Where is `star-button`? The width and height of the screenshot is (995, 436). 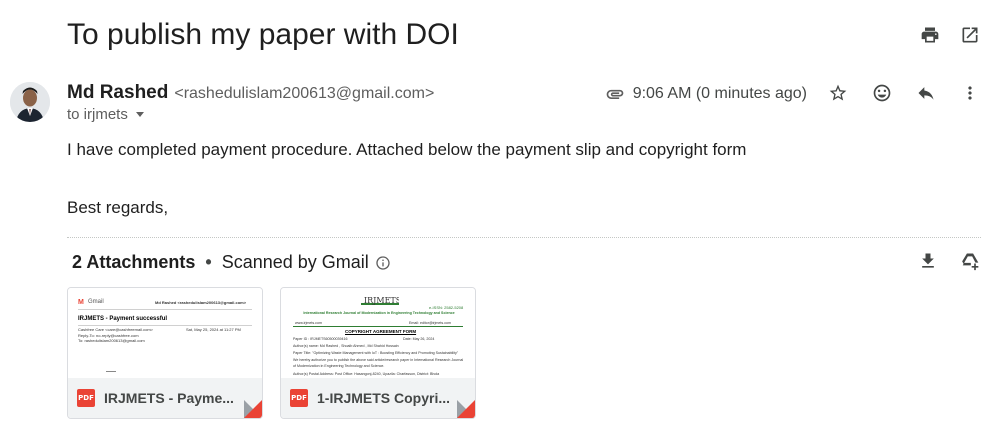 star-button is located at coordinates (838, 93).